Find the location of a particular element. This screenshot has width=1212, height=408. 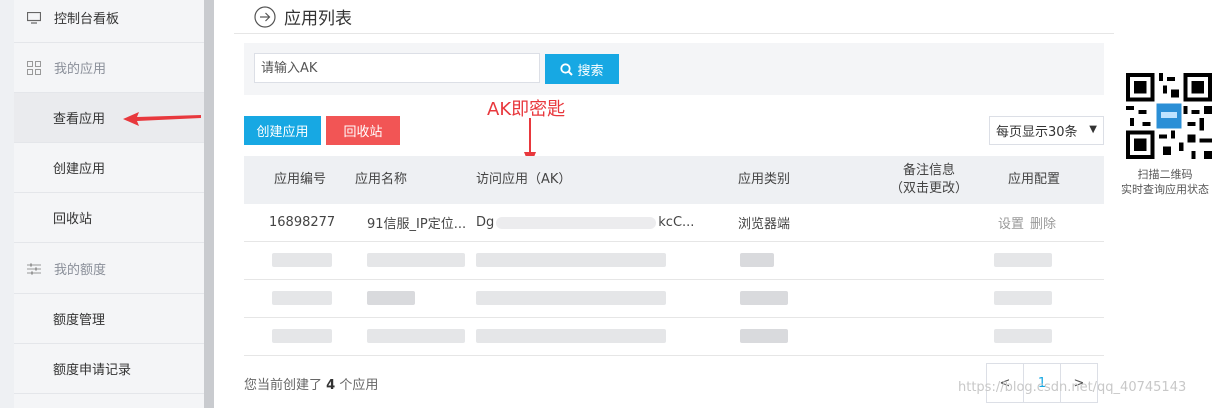

sidebar-item-label: 控制台看板 is located at coordinates (87, 19).